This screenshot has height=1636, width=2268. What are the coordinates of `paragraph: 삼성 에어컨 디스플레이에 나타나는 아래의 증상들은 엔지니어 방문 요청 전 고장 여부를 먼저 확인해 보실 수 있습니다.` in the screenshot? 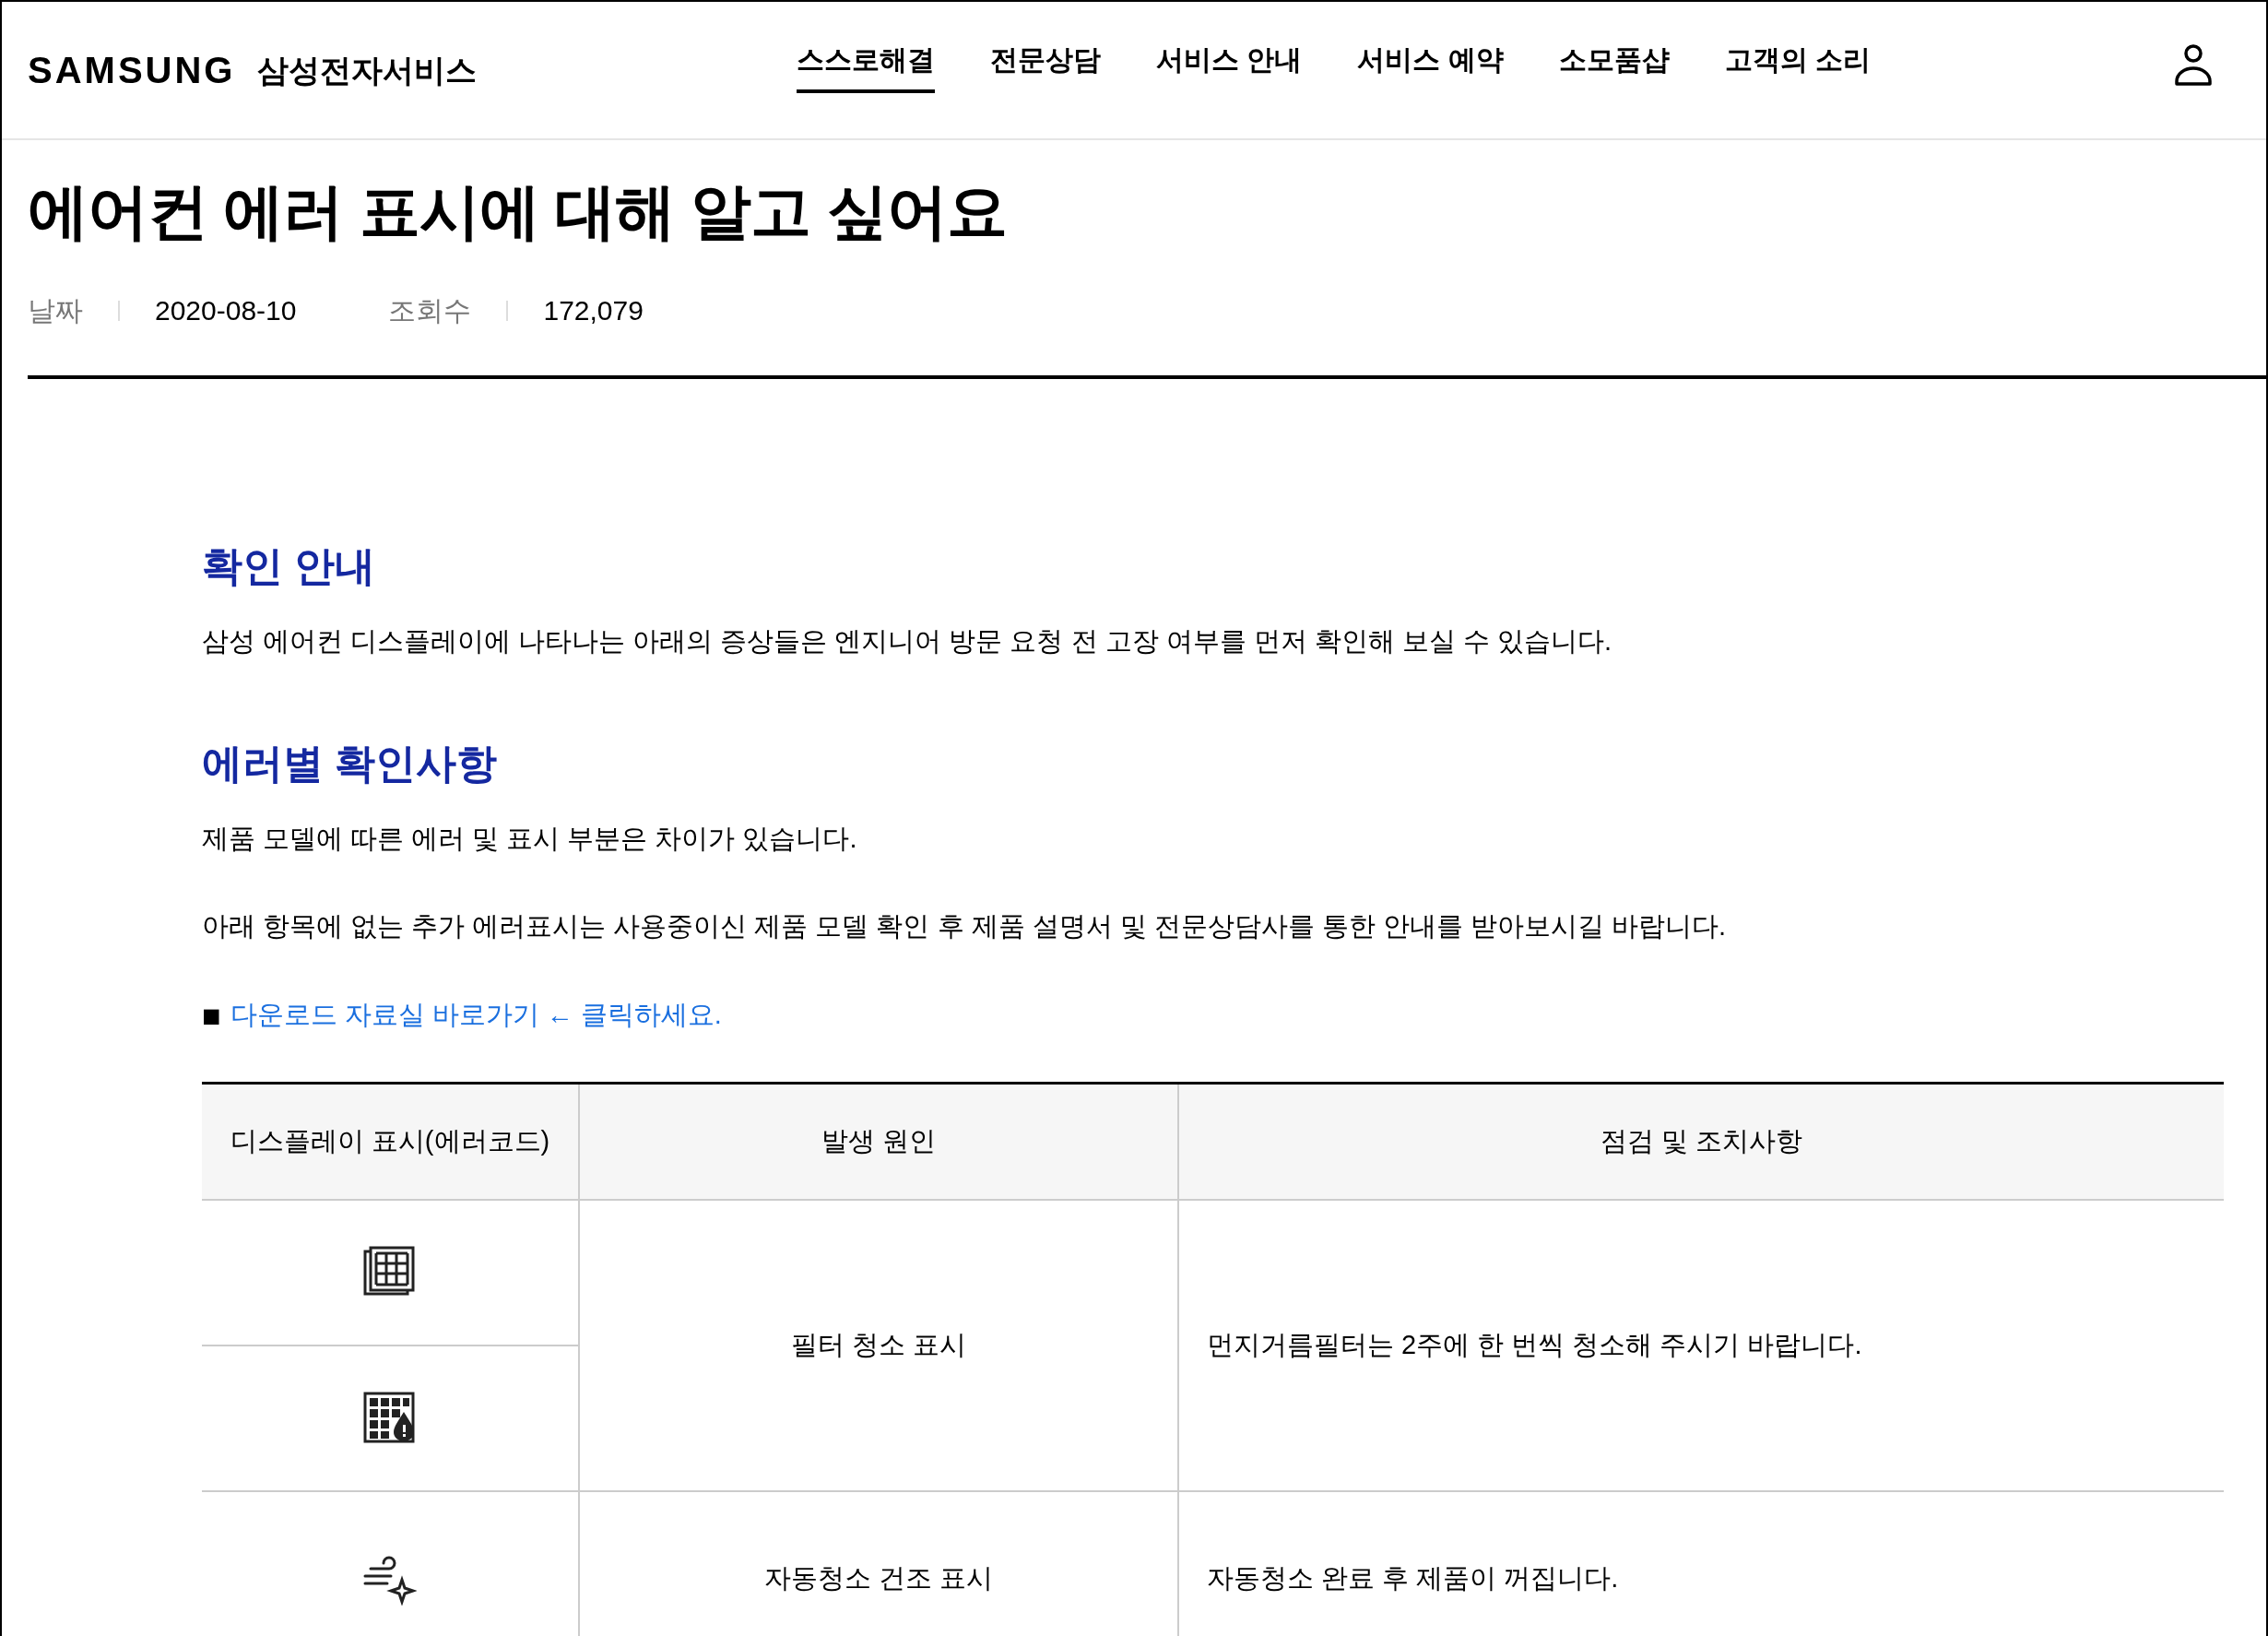 It's located at (907, 641).